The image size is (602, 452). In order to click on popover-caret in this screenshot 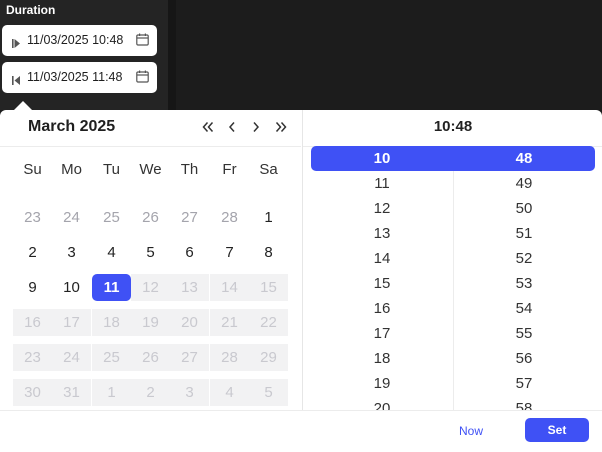, I will do `click(23, 105)`.